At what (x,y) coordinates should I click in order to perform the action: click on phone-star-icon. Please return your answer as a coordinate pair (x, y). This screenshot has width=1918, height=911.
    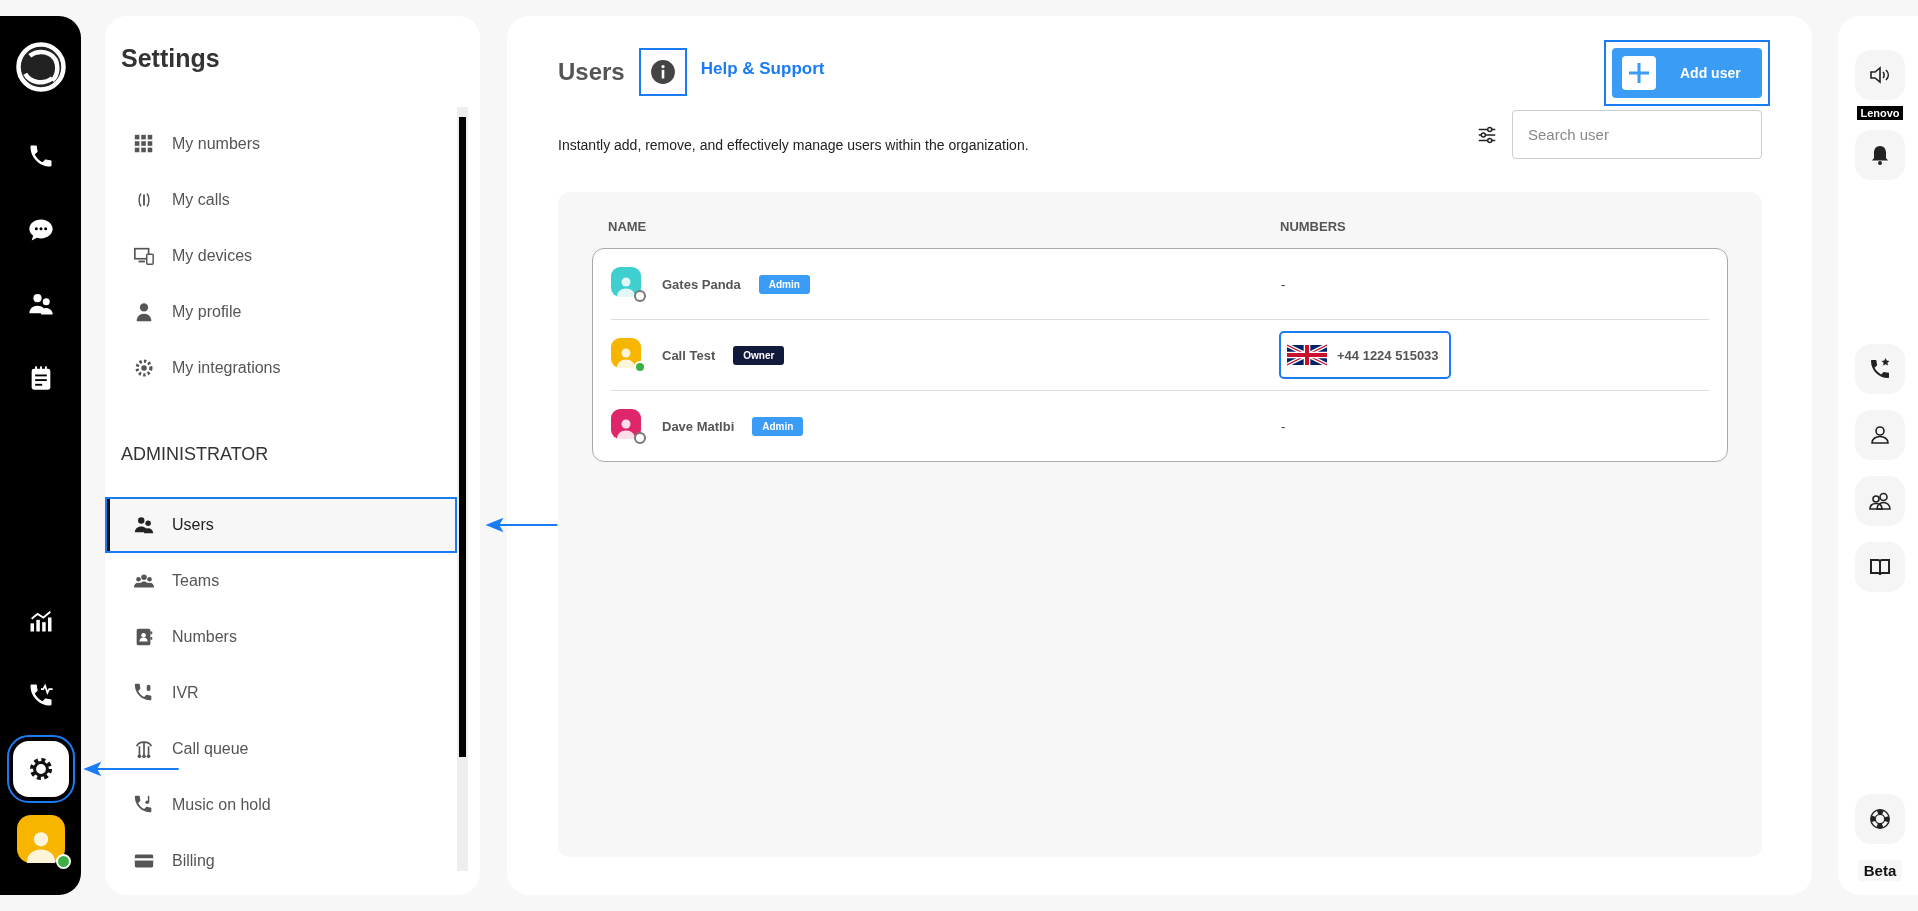
    Looking at the image, I should click on (1880, 369).